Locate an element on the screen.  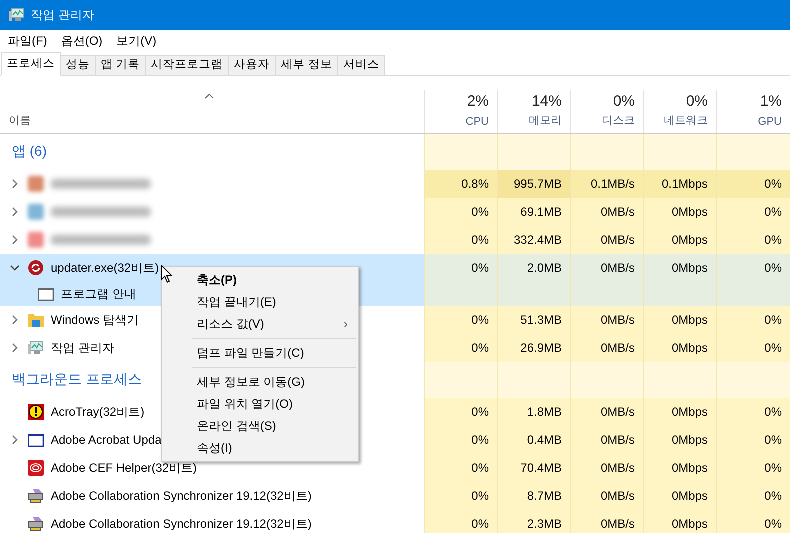
column-percent: 2% is located at coordinates (478, 101).